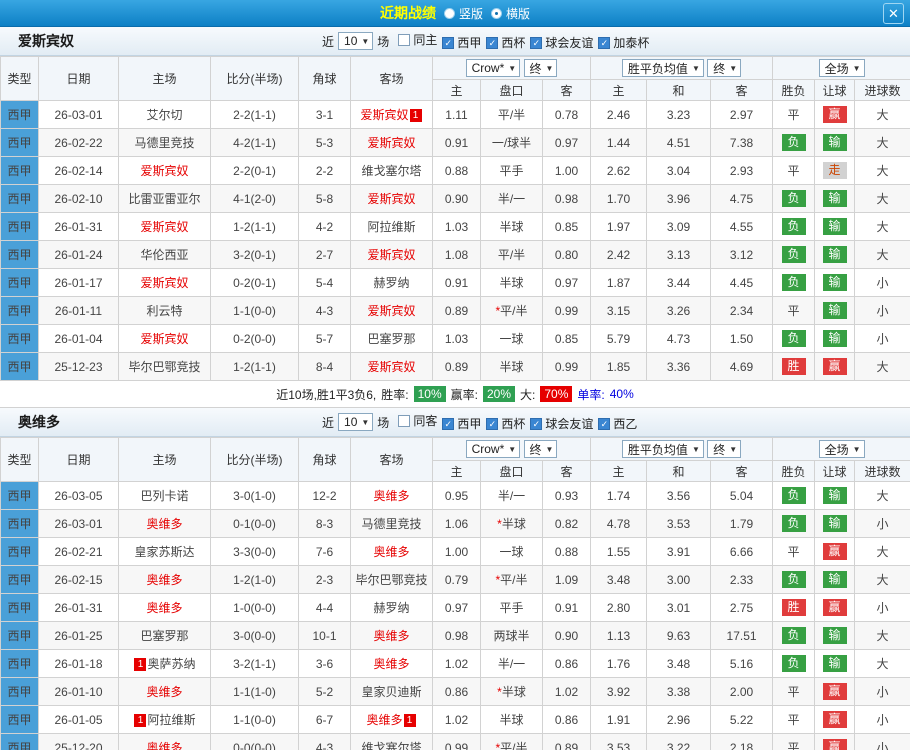  Describe the element at coordinates (164, 170) in the screenshot. I see `home-team: 爱斯宾奴` at that location.